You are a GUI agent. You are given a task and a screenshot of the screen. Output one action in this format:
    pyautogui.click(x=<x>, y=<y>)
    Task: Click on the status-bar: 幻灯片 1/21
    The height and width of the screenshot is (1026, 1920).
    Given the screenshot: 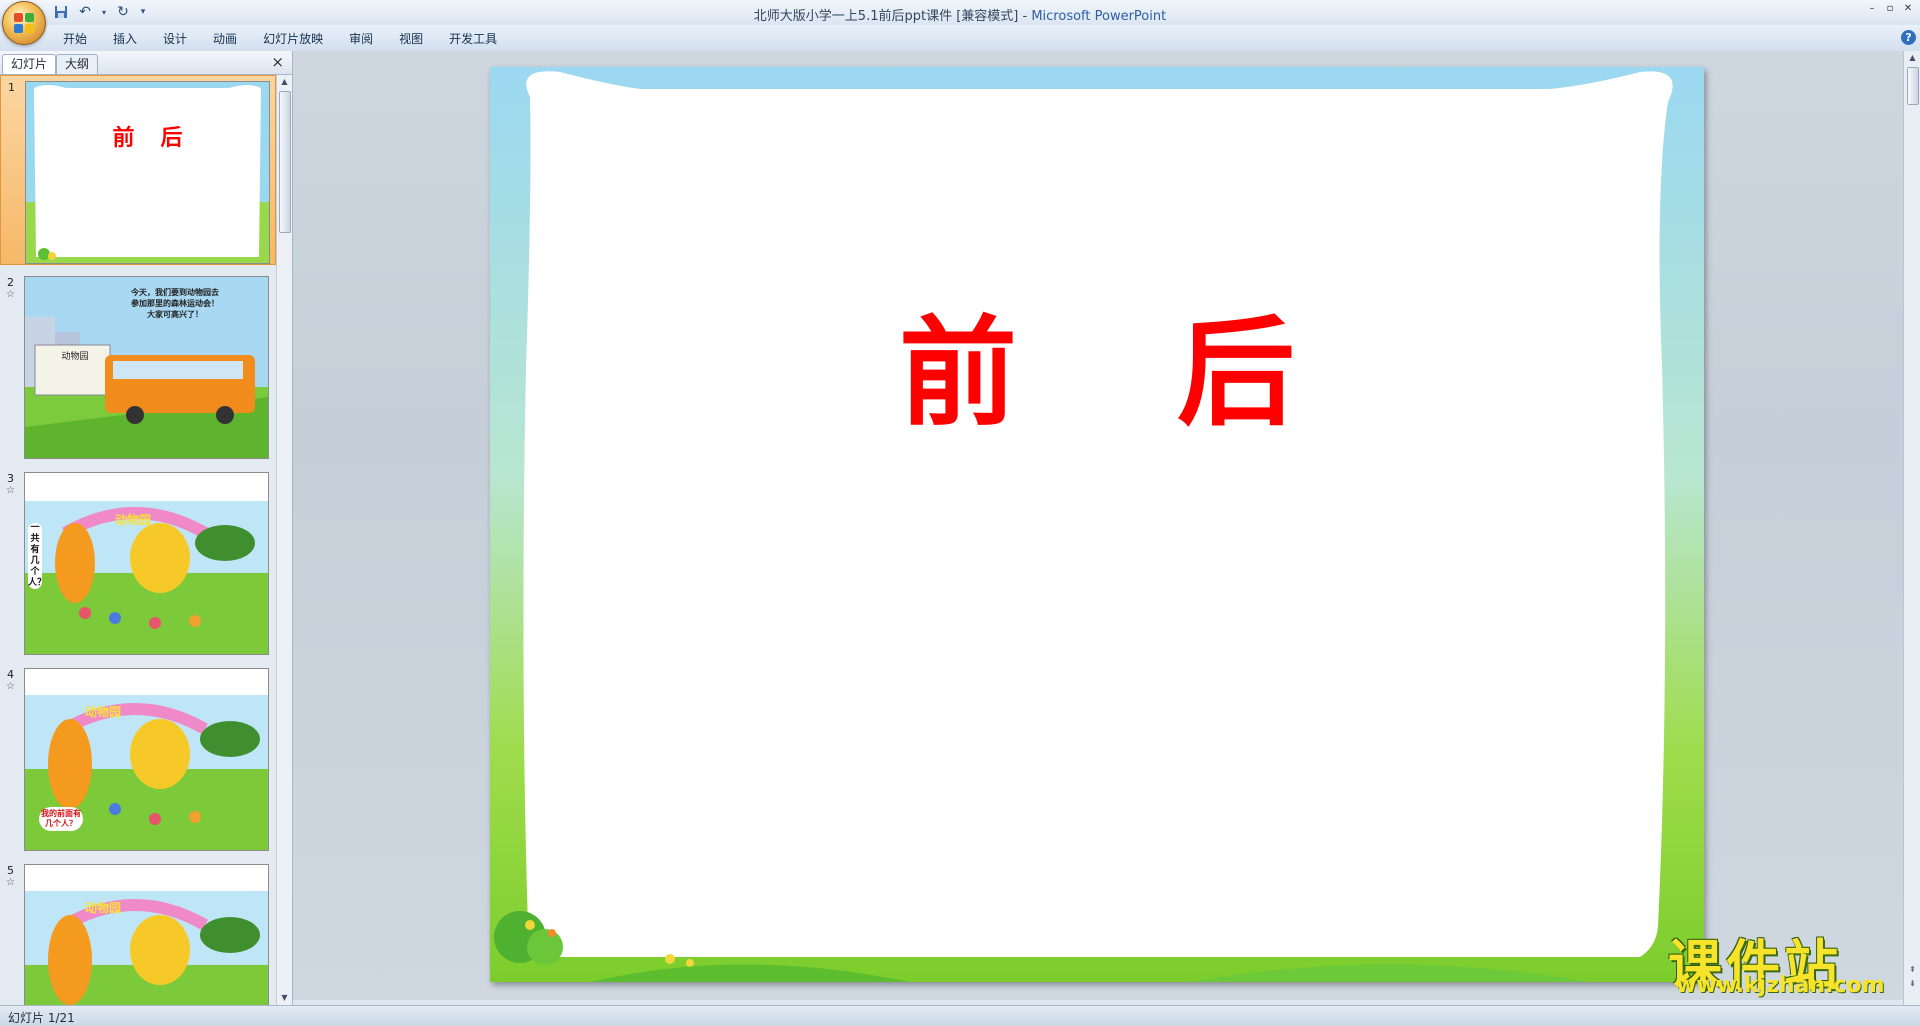 What is the action you would take?
    pyautogui.click(x=960, y=1015)
    